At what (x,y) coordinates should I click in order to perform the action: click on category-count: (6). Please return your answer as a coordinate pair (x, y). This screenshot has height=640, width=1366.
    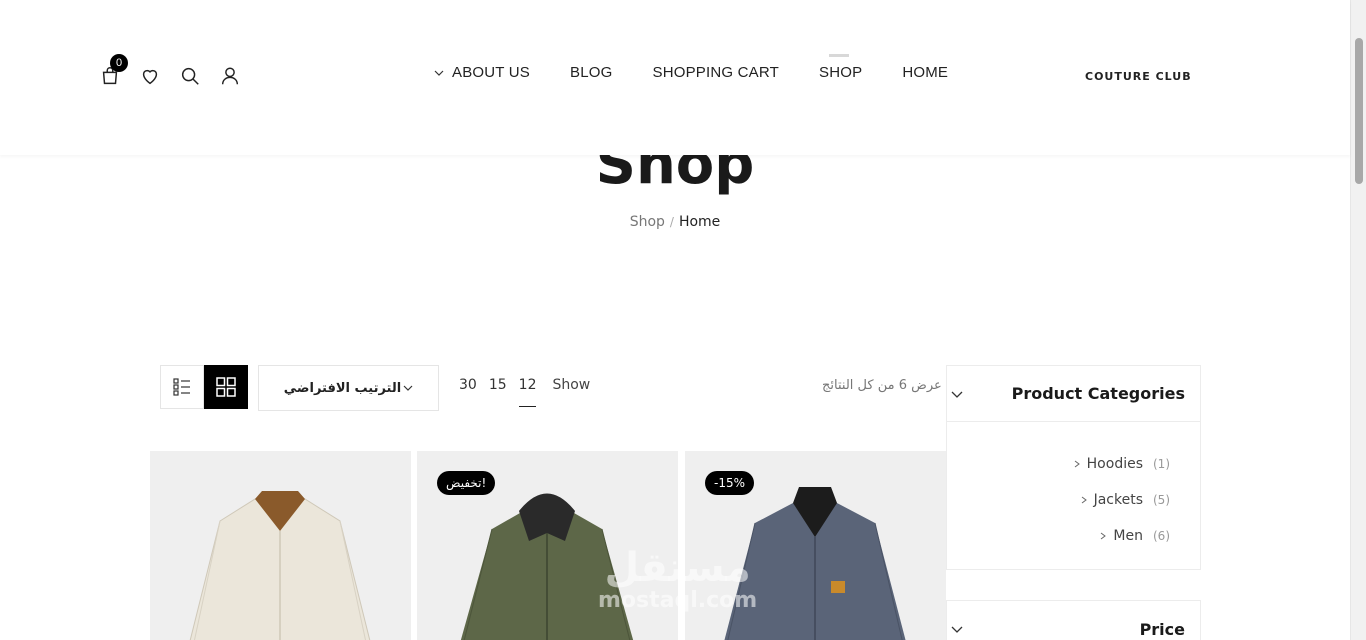
    Looking at the image, I should click on (1161, 536).